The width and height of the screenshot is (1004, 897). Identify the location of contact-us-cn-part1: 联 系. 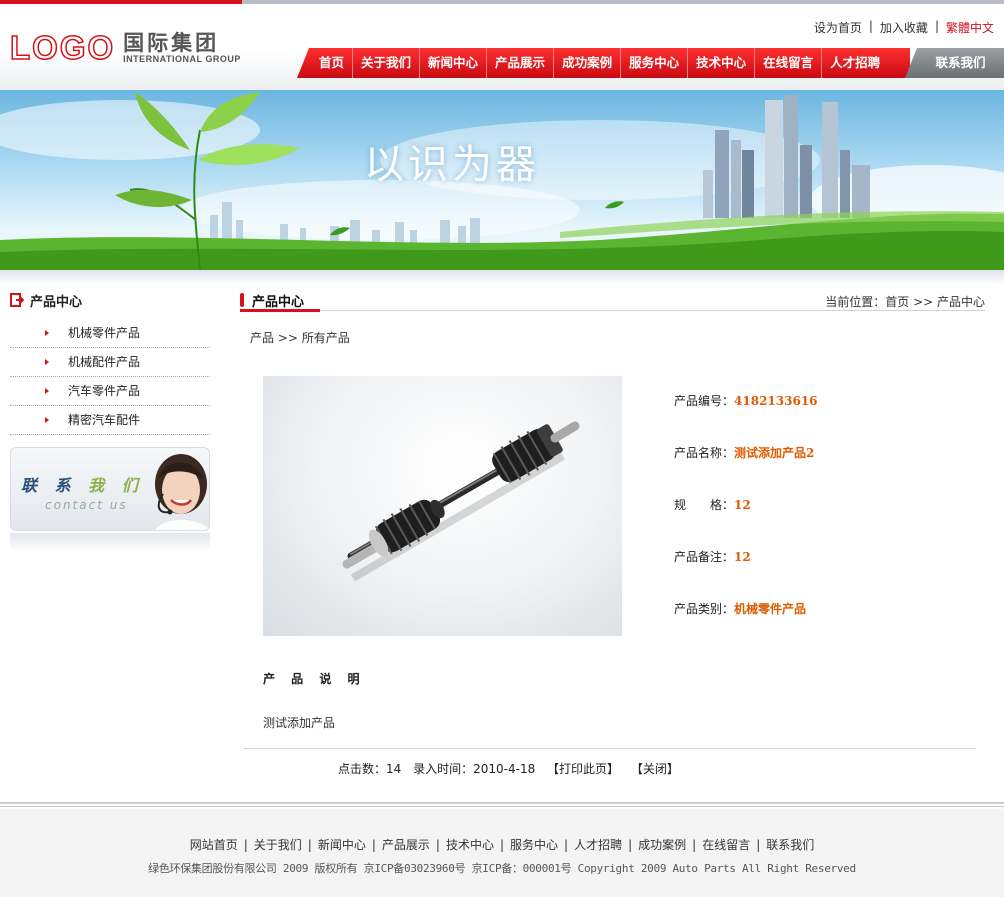
(55, 485).